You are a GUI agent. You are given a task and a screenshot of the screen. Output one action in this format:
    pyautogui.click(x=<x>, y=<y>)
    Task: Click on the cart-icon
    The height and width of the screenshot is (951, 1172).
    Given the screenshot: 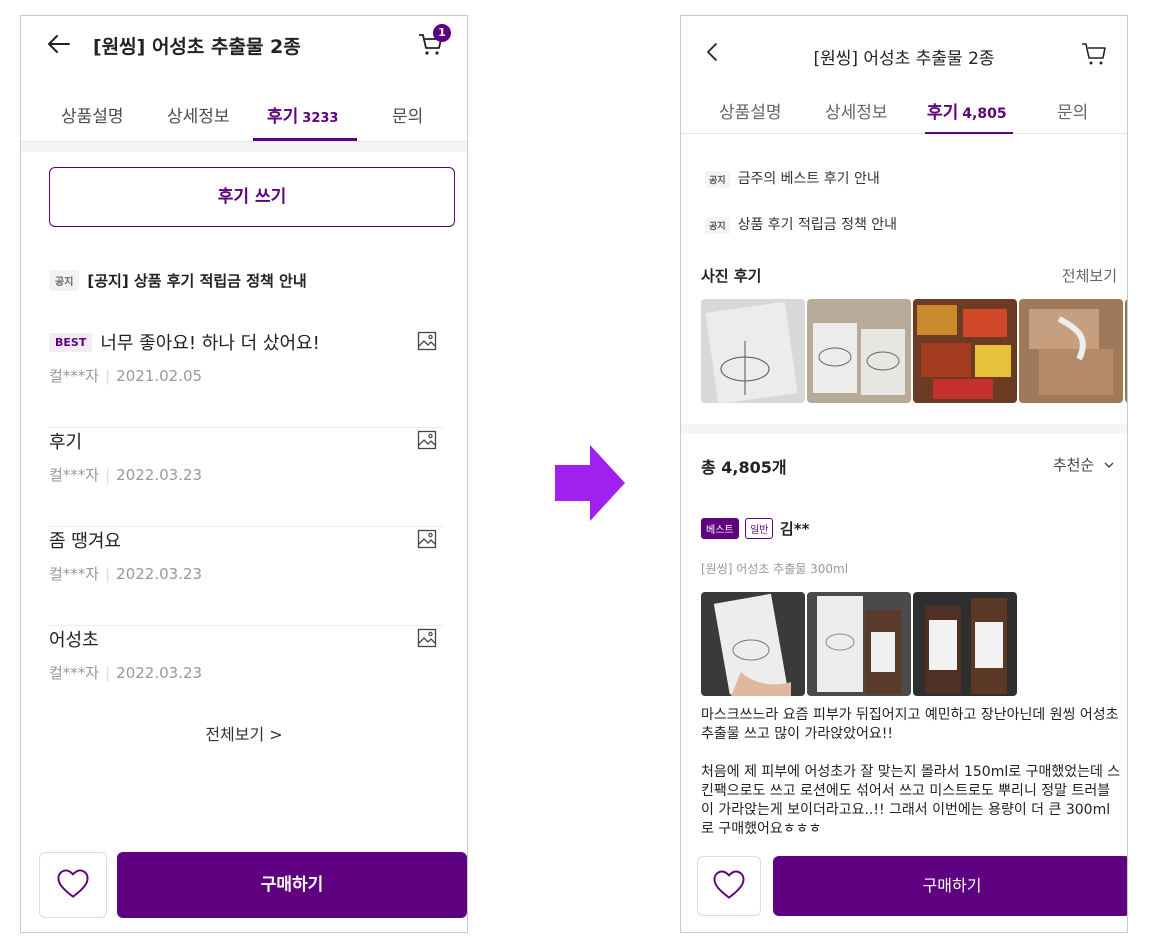 What is the action you would take?
    pyautogui.click(x=1094, y=53)
    